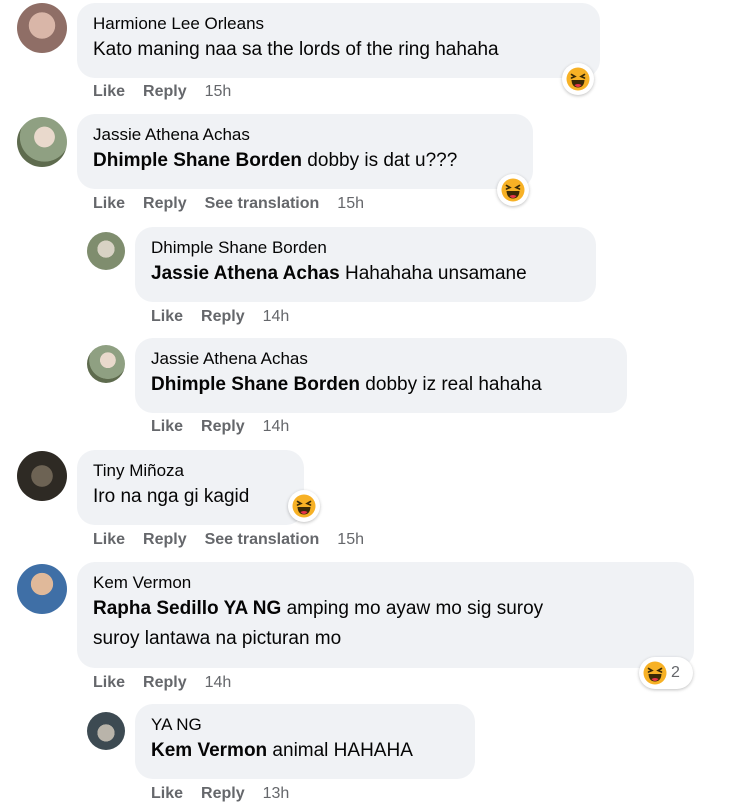 This screenshot has height=811, width=750. I want to click on comment-author: Harmione Lee Orleans, so click(338, 24).